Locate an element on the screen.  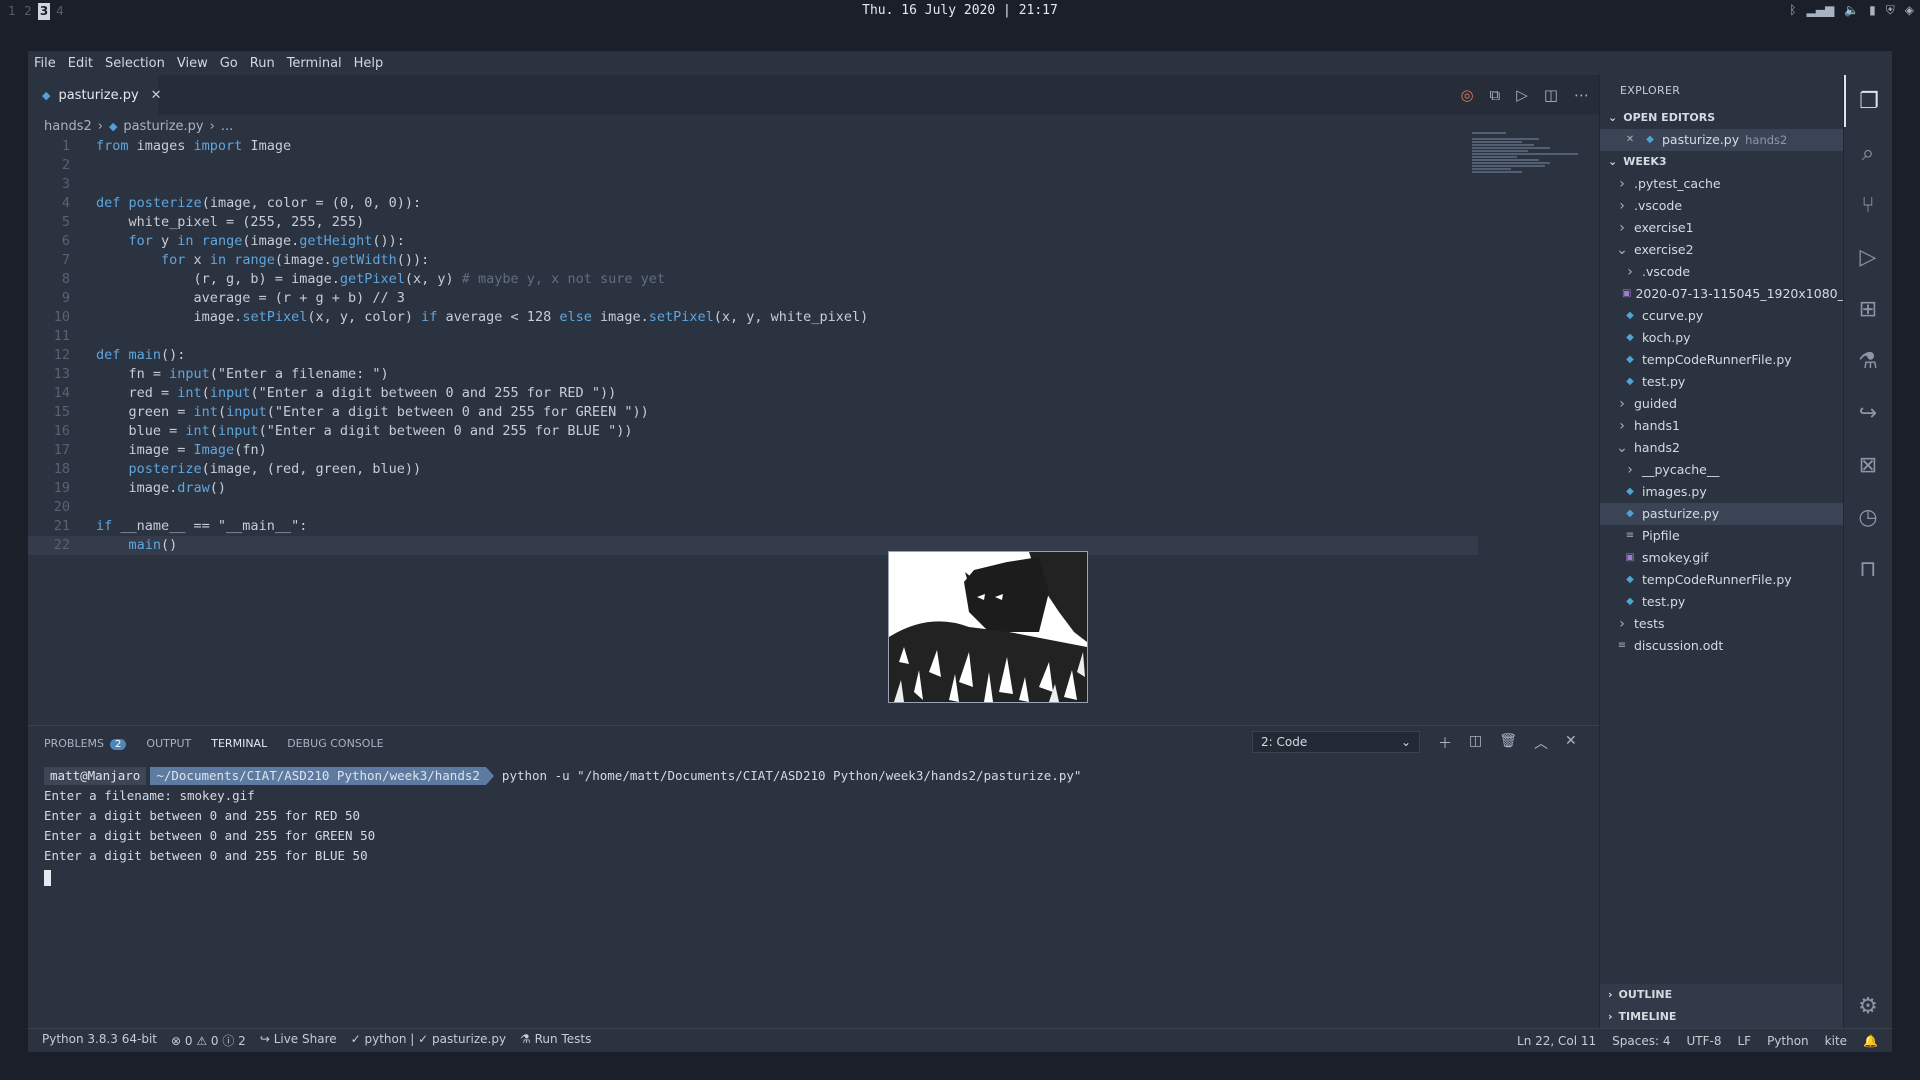
tab-problems: PROBLEMS 2 is located at coordinates (85, 743).